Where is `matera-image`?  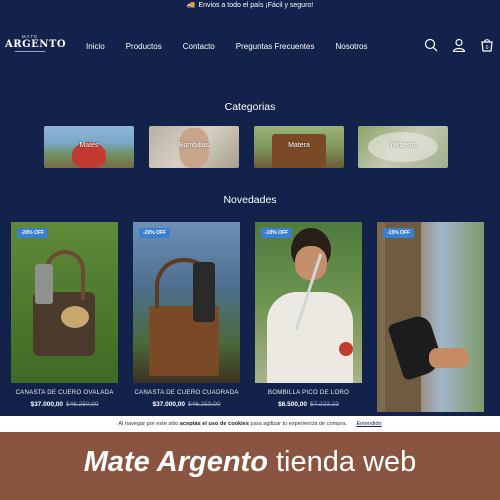
matera-image is located at coordinates (299, 151).